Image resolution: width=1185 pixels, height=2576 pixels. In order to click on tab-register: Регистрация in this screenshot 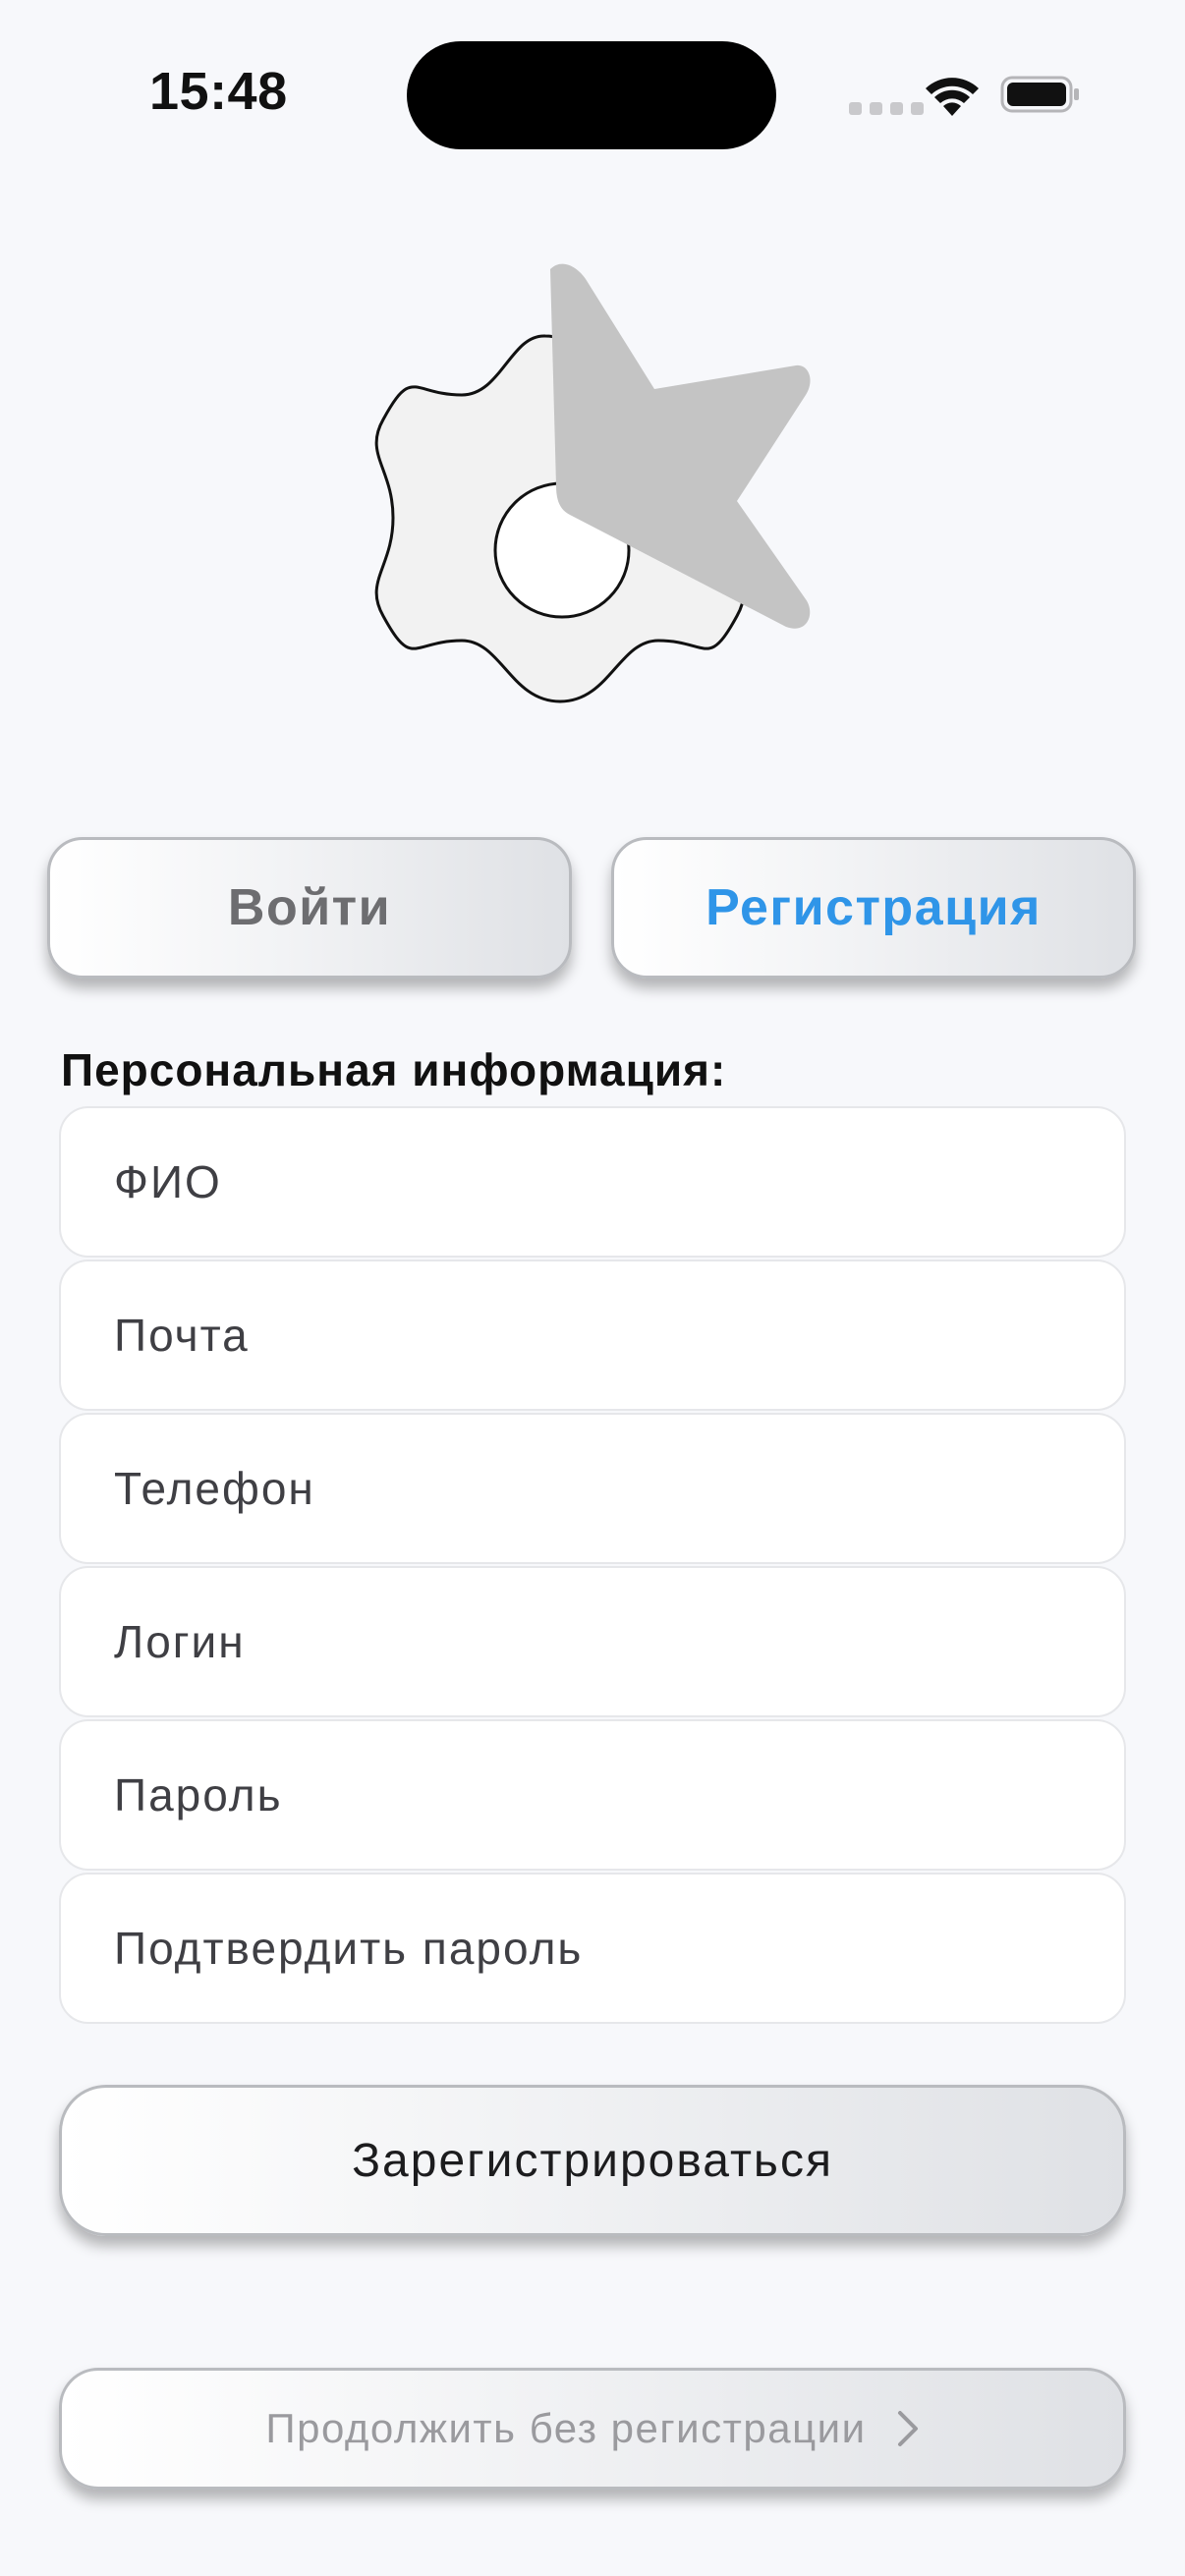, I will do `click(874, 908)`.